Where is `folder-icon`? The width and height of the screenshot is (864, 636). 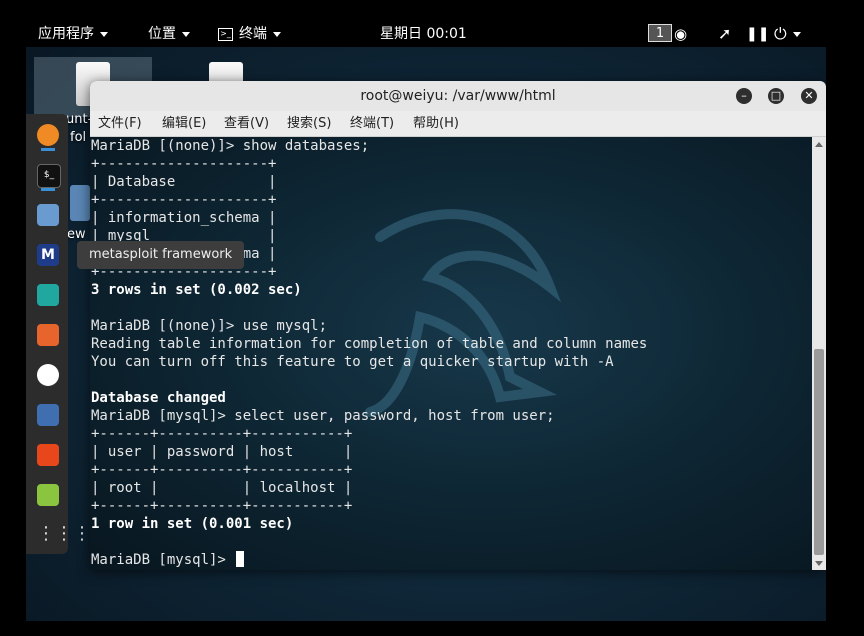
folder-icon is located at coordinates (80, 203).